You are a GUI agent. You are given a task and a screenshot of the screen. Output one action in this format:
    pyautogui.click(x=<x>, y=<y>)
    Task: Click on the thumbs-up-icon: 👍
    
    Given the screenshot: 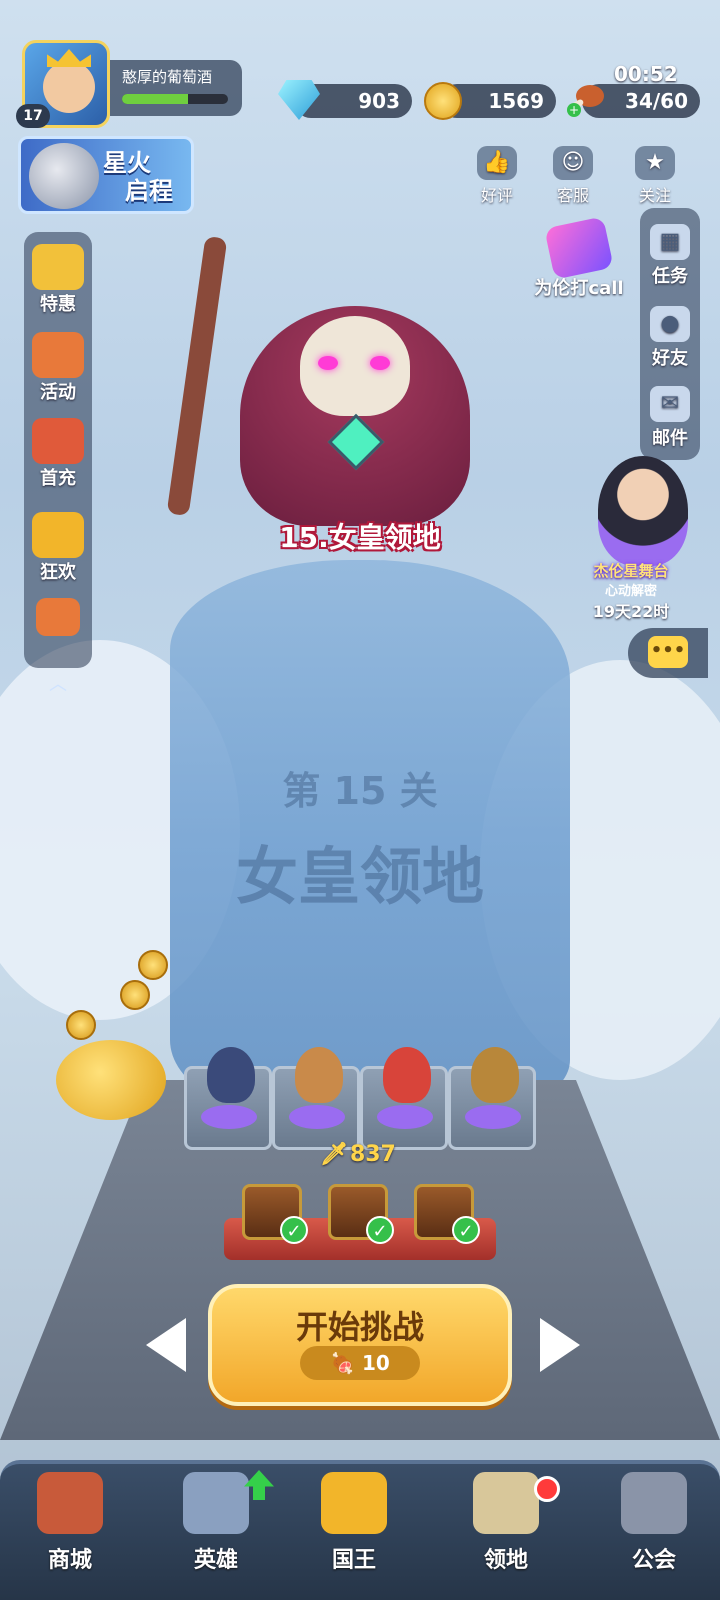 What is the action you would take?
    pyautogui.click(x=497, y=163)
    